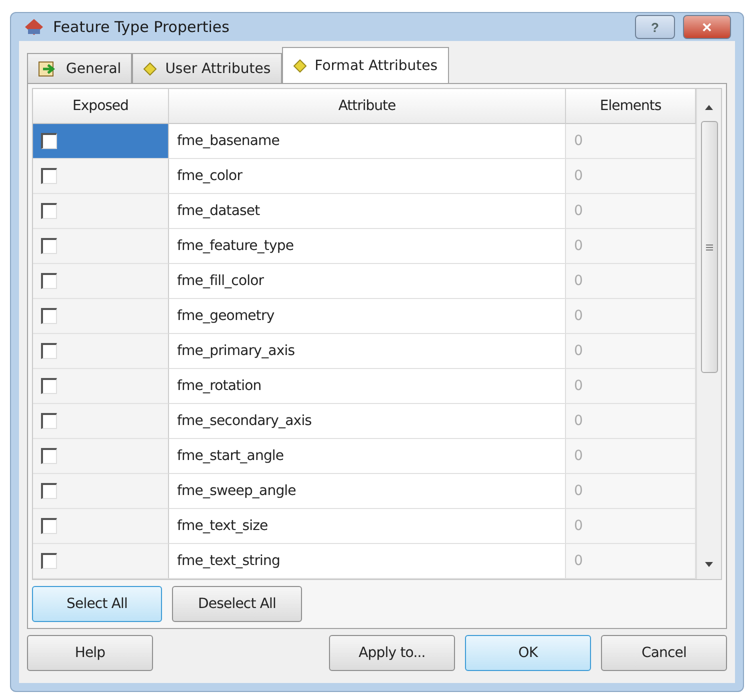  I want to click on table-cell: fme_start_angle, so click(367, 456).